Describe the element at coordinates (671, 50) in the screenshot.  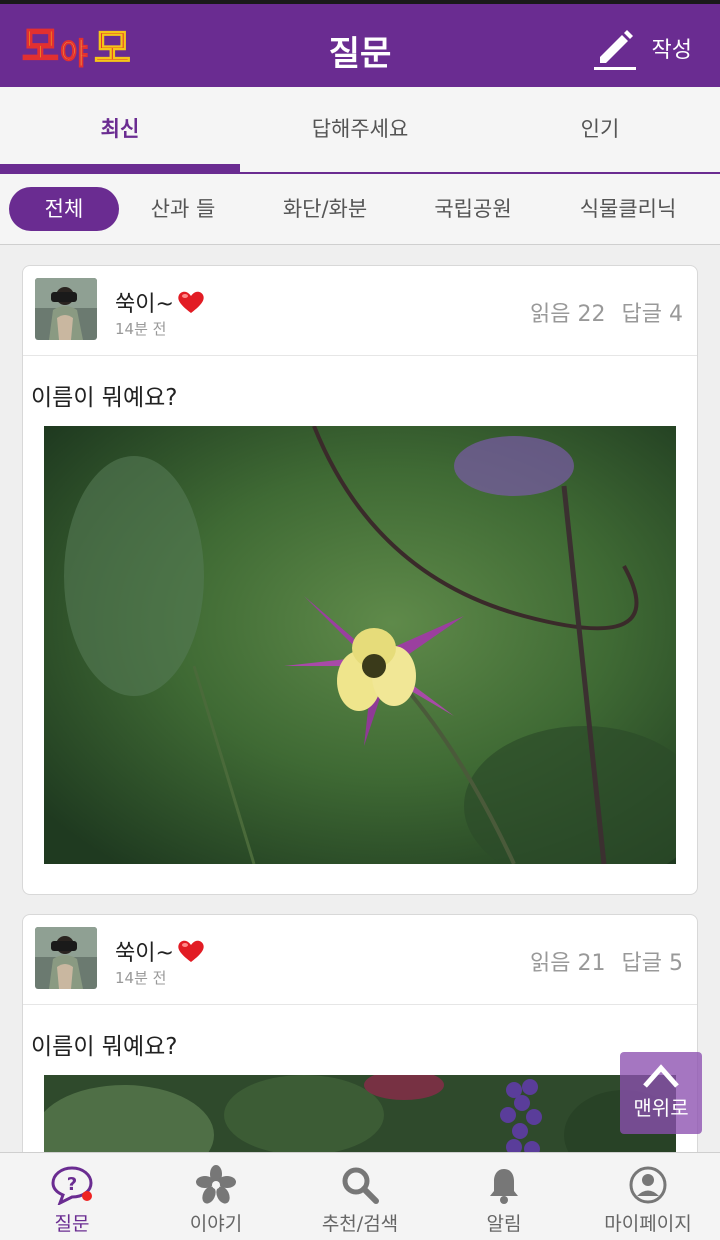
I see `write-button-label: 작성` at that location.